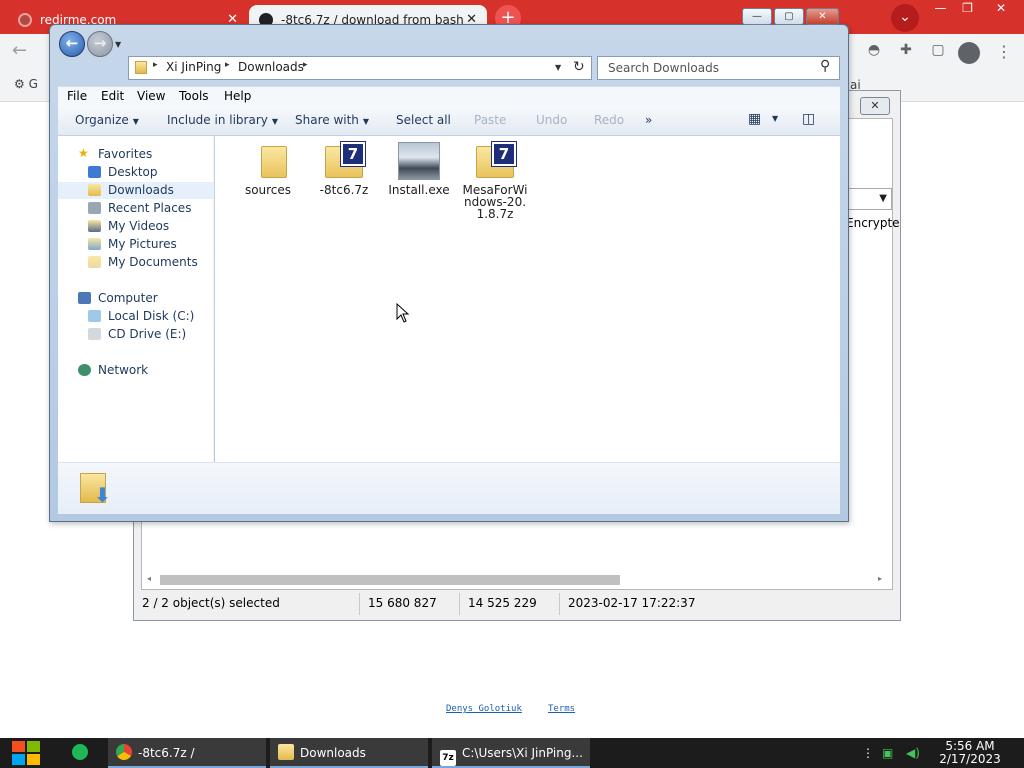  Describe the element at coordinates (135, 262) in the screenshot. I see `nav-my-documents: My Documents` at that location.